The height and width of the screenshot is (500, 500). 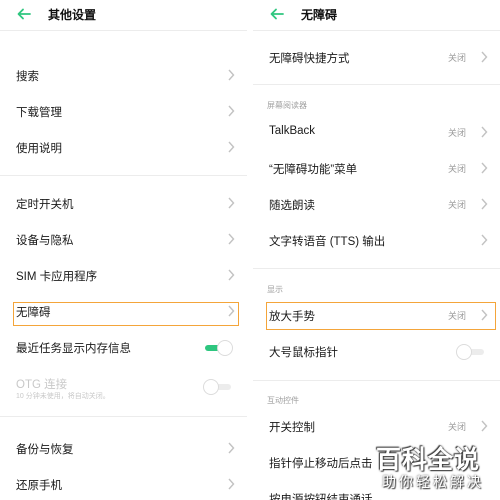 I want to click on item-label: 搜索, so click(x=27, y=77).